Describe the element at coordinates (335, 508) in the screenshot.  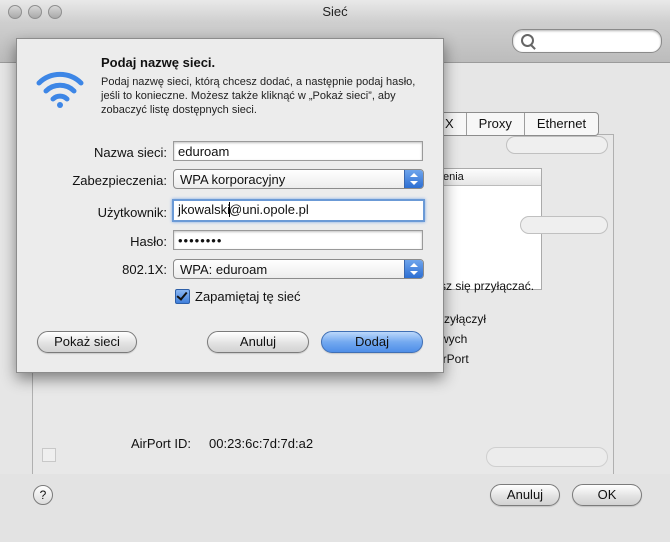
I see `bottom-bar` at that location.